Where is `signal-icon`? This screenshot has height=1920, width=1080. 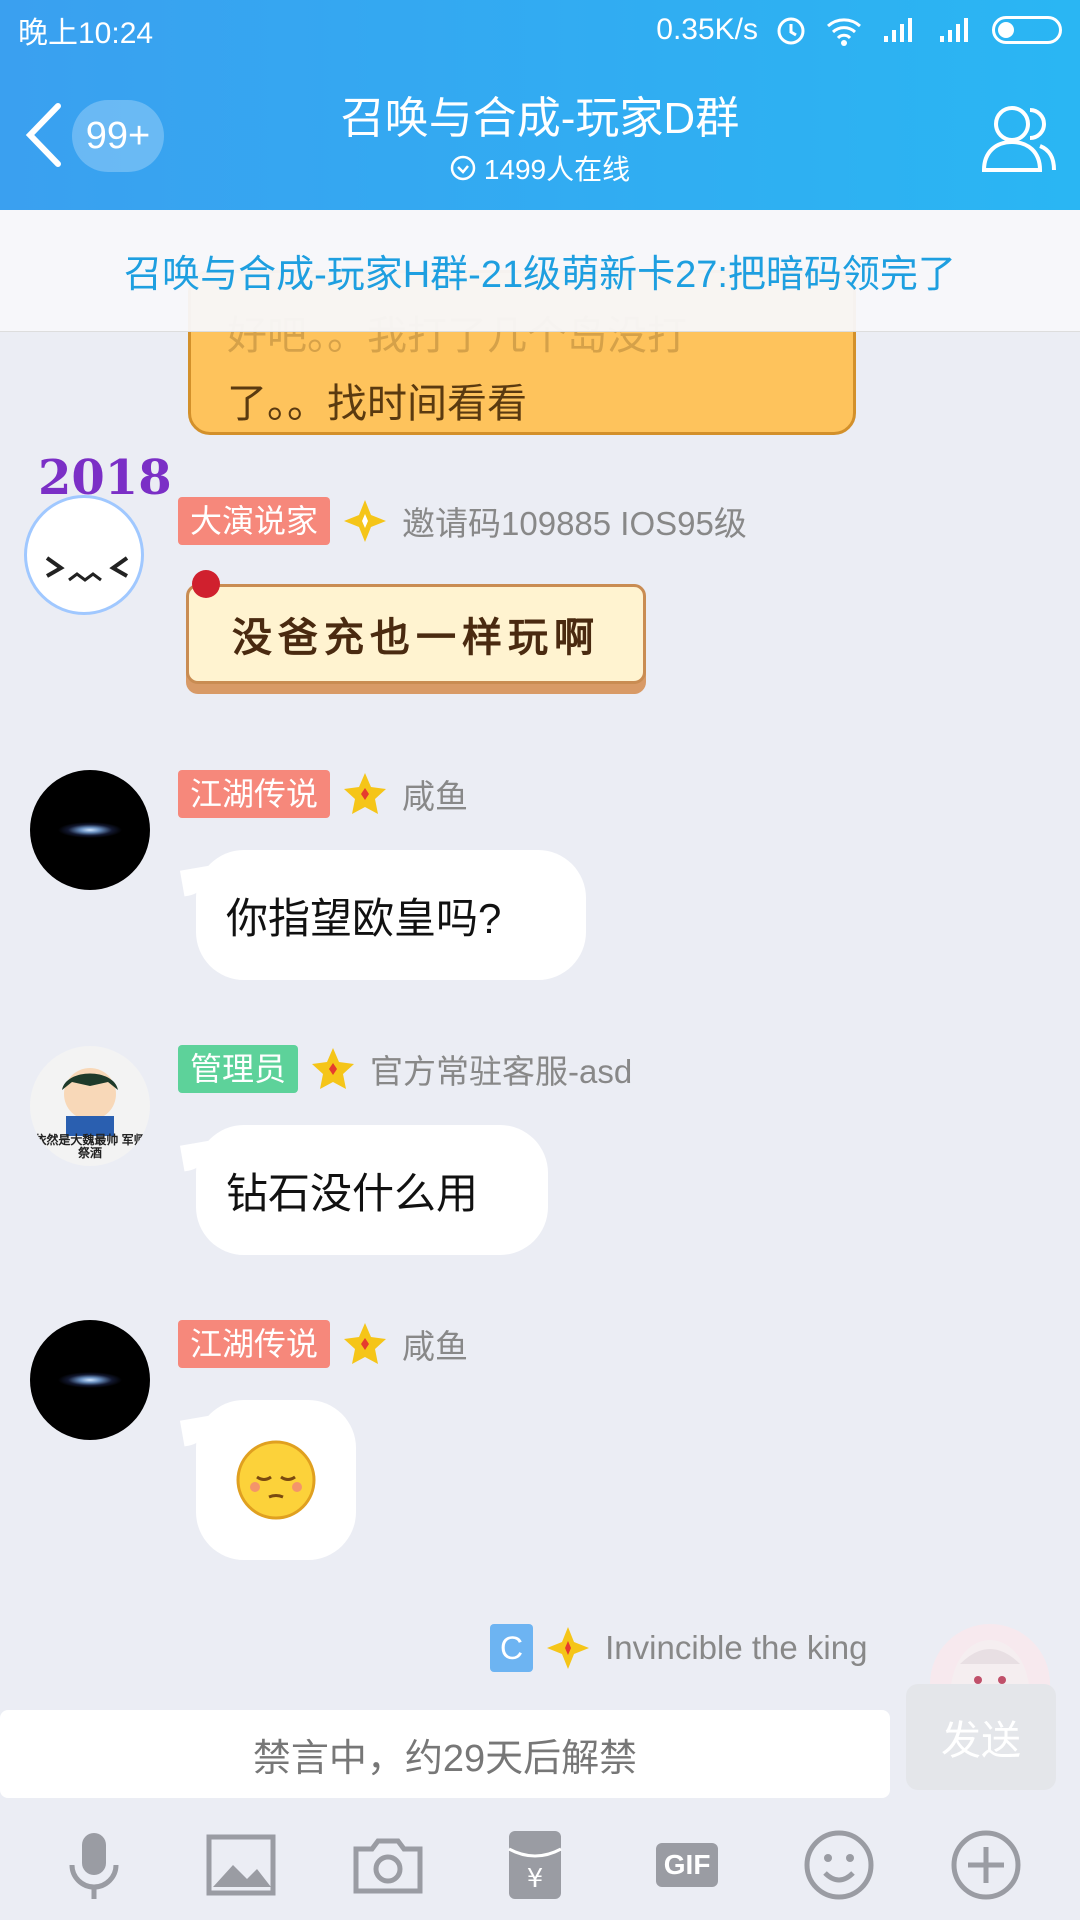
signal-icon is located at coordinates (898, 30).